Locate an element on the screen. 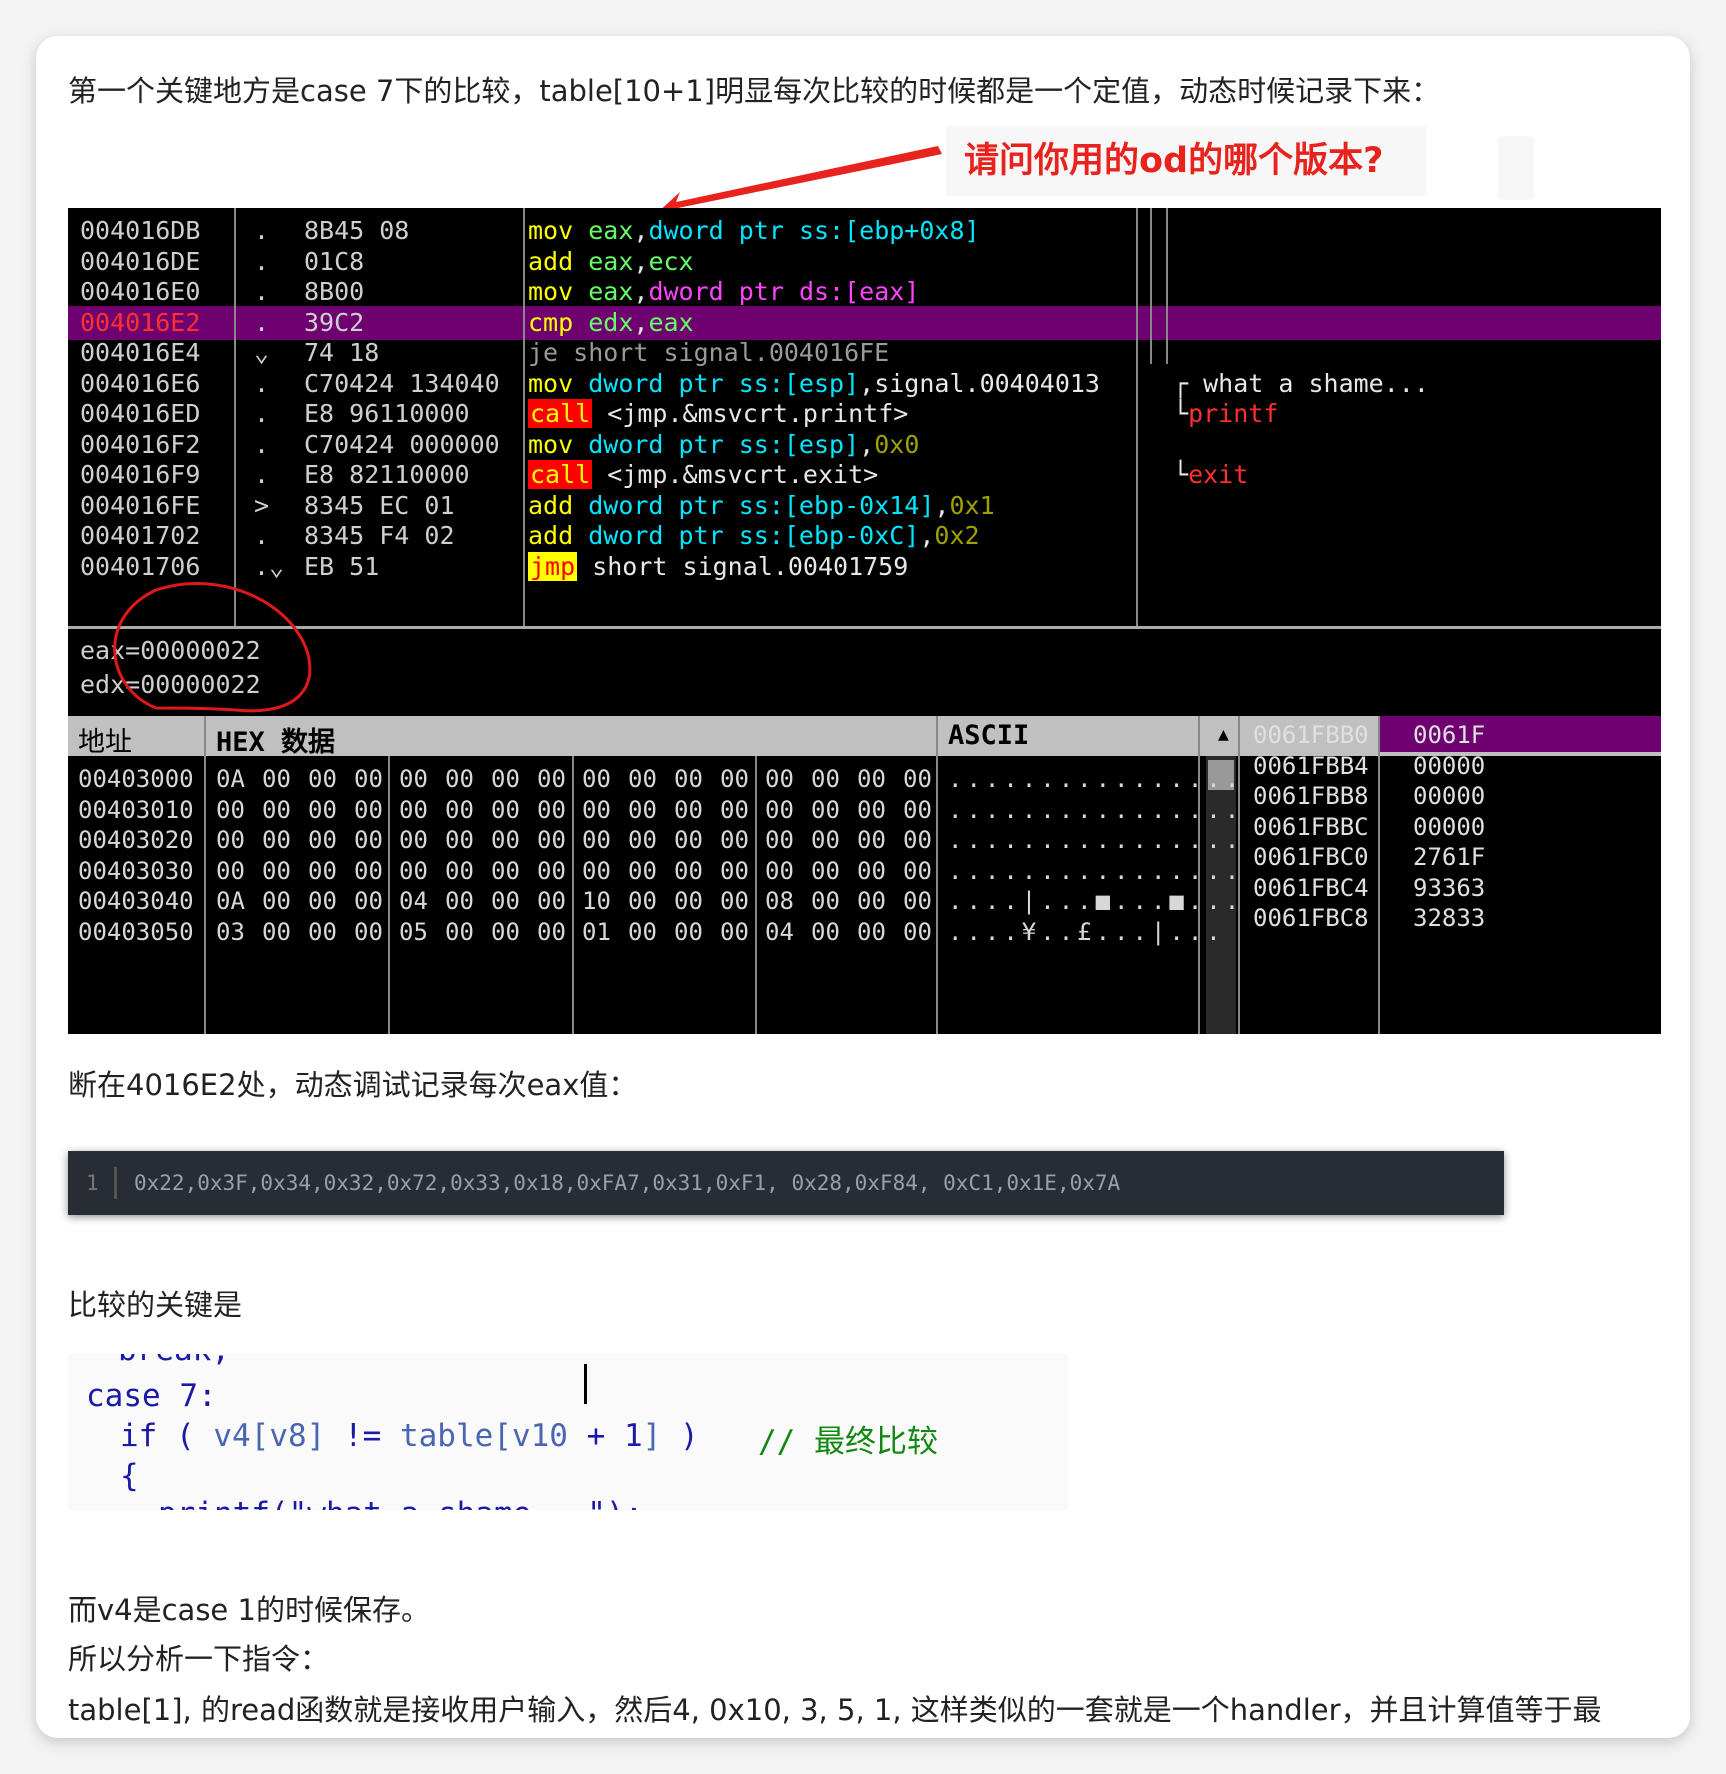  stack-address: 0061FBB0 is located at coordinates (1311, 735).